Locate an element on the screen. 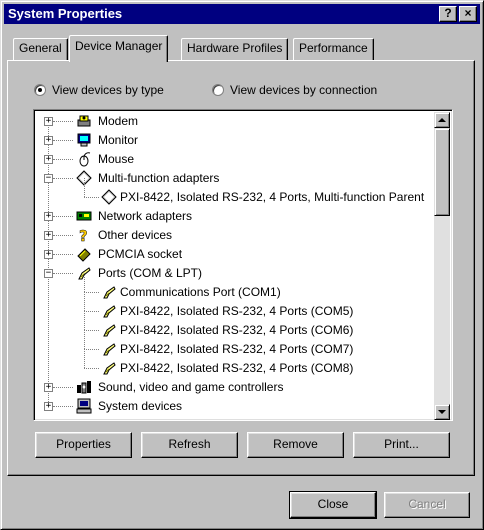  tab-general: General is located at coordinates (40, 49).